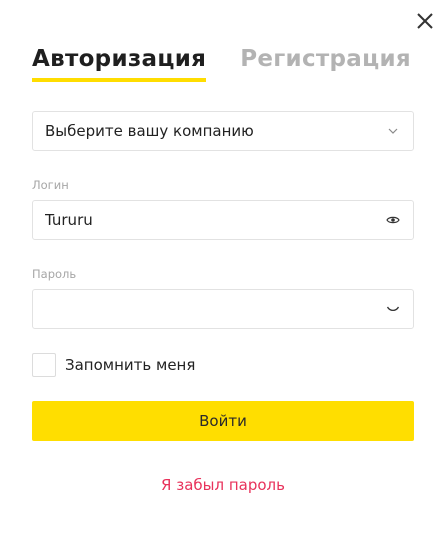  Describe the element at coordinates (393, 220) in the screenshot. I see `eye-icon` at that location.